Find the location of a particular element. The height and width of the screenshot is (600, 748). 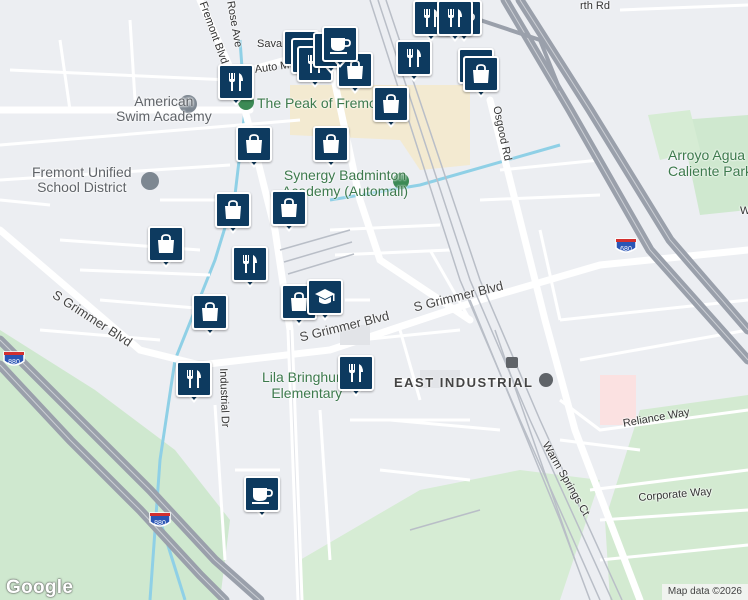

district-label-east-industrial: EAST INDUSTRIAL is located at coordinates (464, 382).